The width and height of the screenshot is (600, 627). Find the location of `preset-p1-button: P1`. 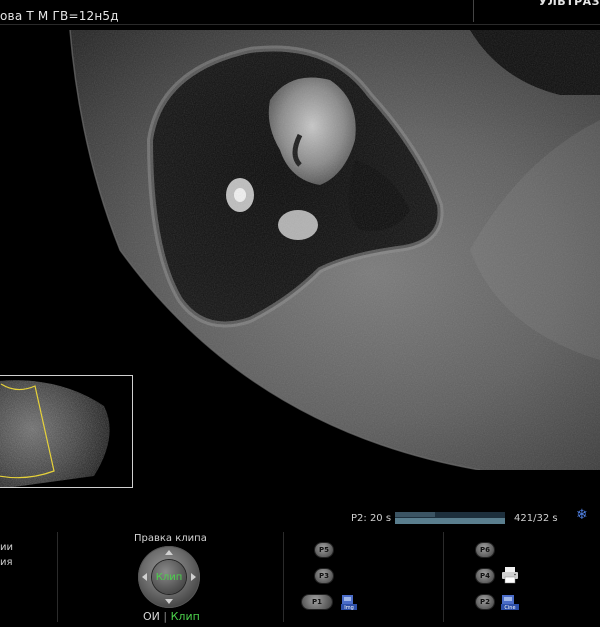

preset-p1-button: P1 is located at coordinates (317, 602).